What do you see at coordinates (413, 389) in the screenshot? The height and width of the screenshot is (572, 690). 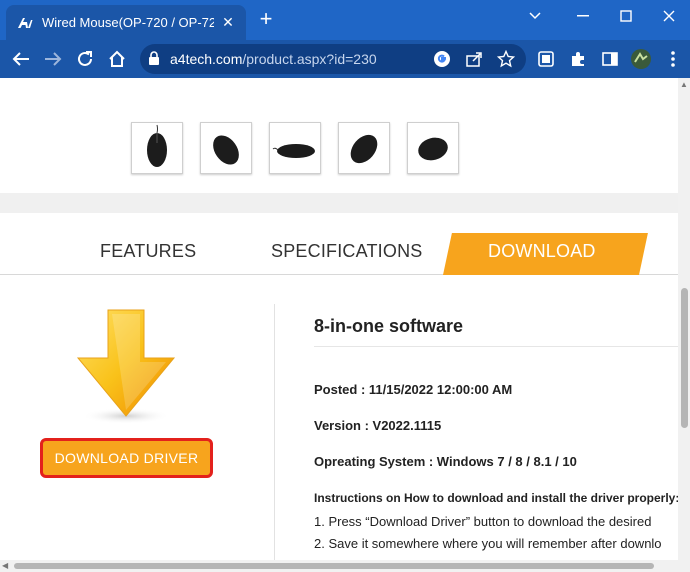 I see `posted-date: Posted : 11/15/2022 12:00:00 AM` at bounding box center [413, 389].